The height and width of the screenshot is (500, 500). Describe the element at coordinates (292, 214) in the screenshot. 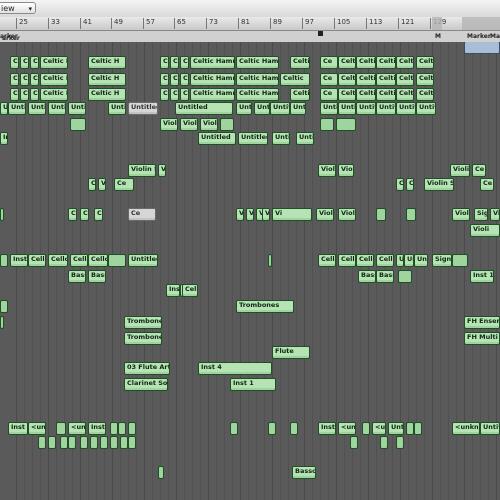

I see `region: Vi` at that location.